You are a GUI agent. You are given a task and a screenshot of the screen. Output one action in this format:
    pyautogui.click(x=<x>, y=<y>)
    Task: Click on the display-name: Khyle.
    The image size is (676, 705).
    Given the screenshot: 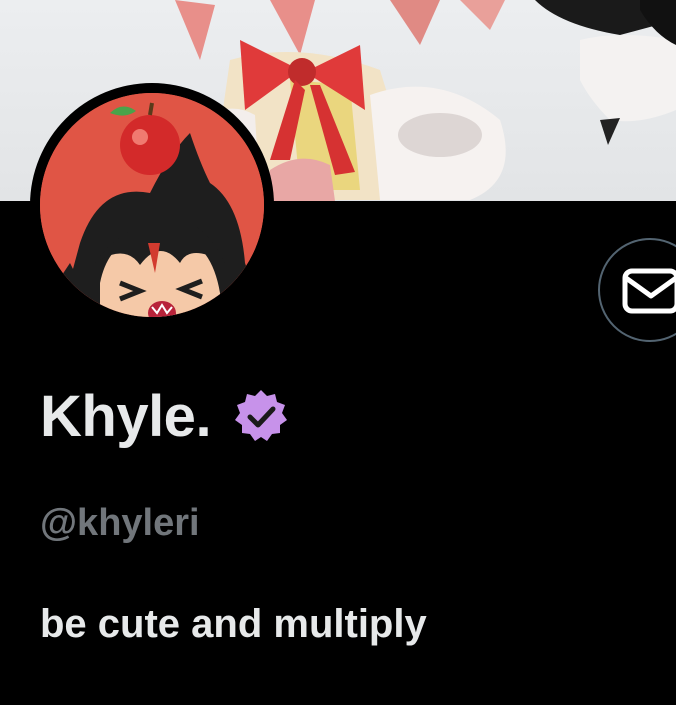 What is the action you would take?
    pyautogui.click(x=126, y=416)
    